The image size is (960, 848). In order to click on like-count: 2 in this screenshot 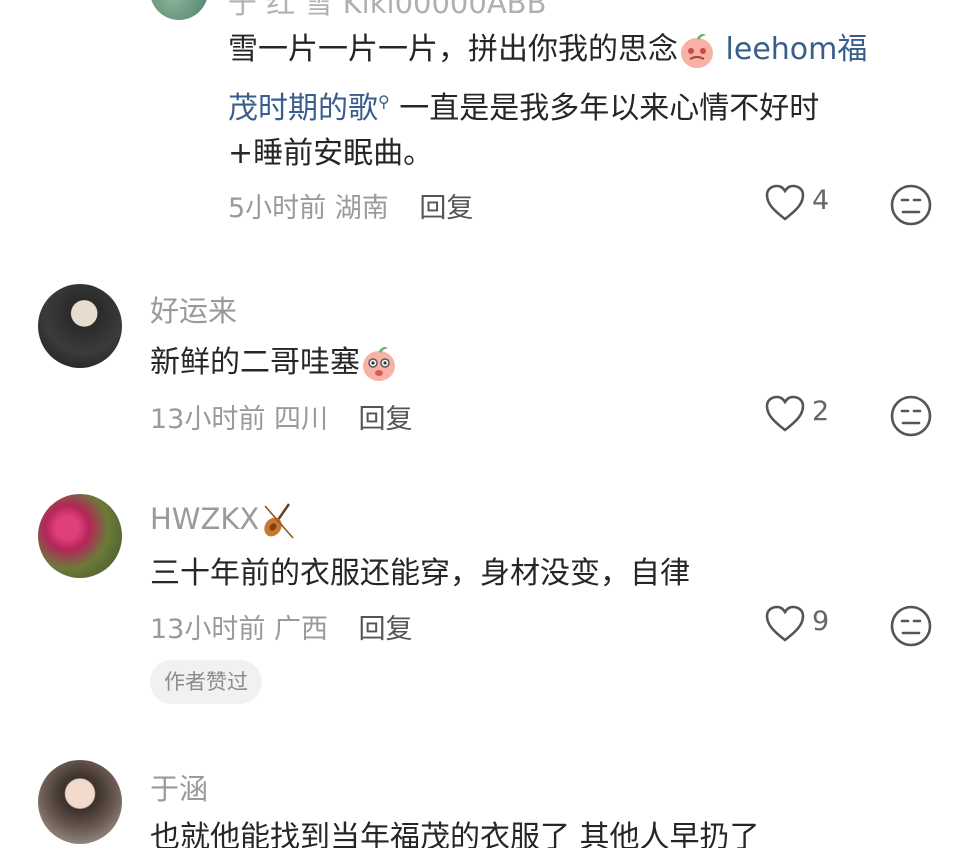, I will do `click(821, 411)`.